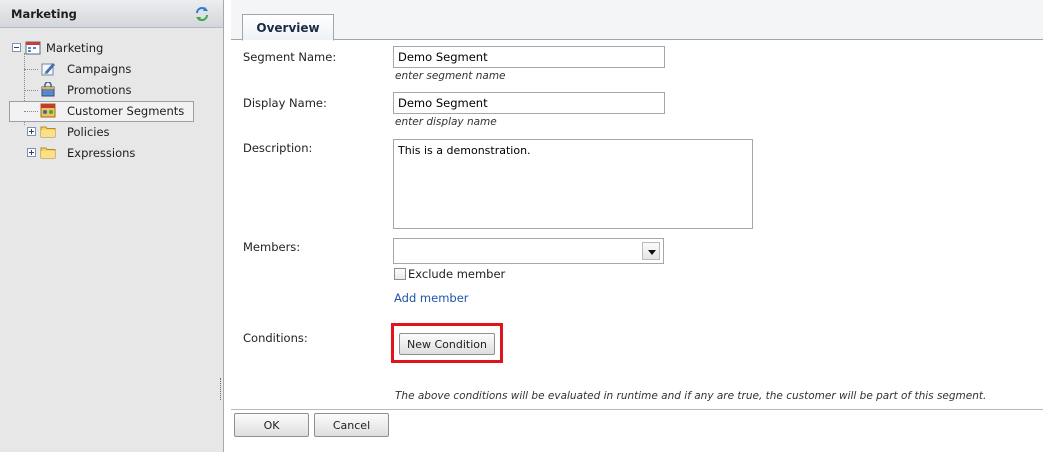  Describe the element at coordinates (456, 274) in the screenshot. I see `exclude-member-label: Exclude member` at that location.